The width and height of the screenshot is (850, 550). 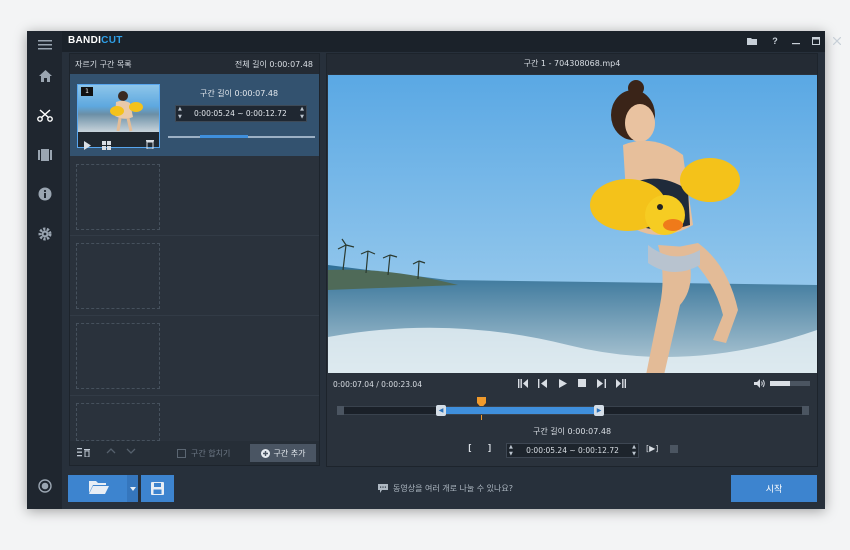 I want to click on next-frame-icon, so click(x=601, y=384).